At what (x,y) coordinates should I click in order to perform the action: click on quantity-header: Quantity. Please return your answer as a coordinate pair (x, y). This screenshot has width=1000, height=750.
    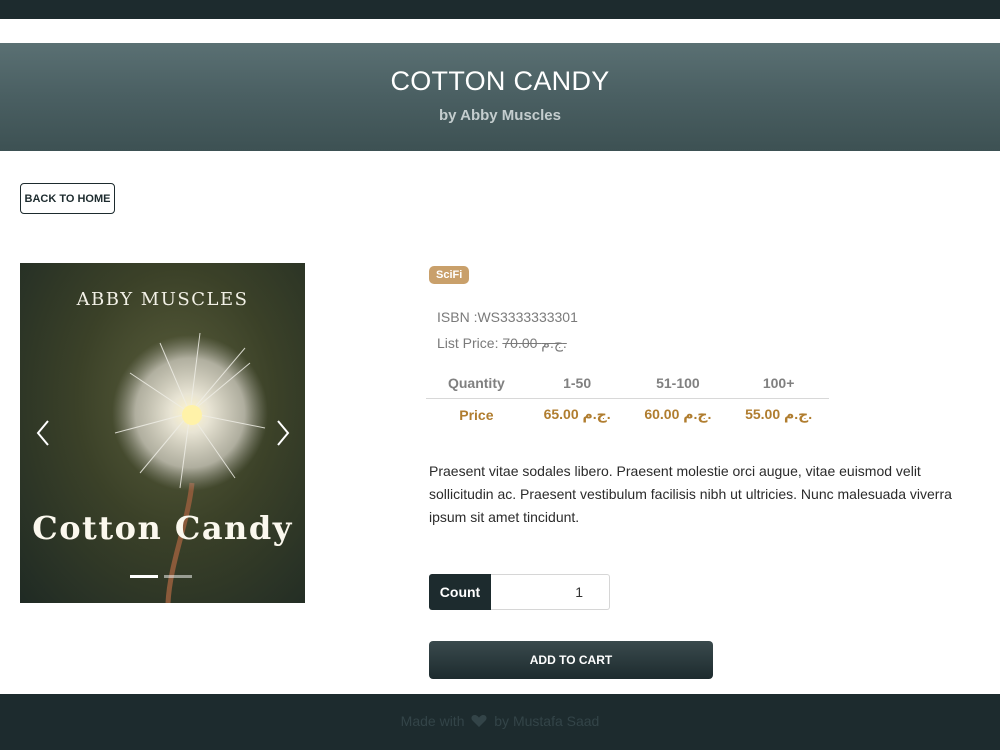
    Looking at the image, I should click on (476, 383).